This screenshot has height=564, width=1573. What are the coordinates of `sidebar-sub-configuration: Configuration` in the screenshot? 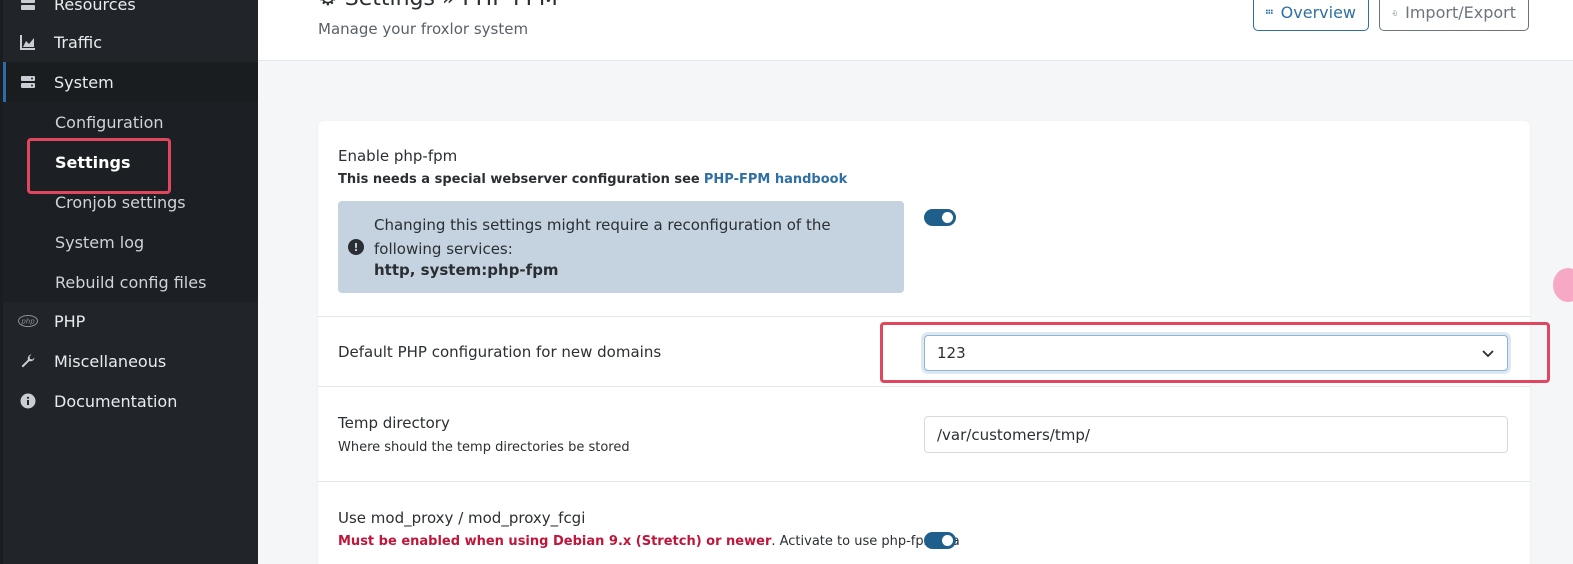 It's located at (130, 122).